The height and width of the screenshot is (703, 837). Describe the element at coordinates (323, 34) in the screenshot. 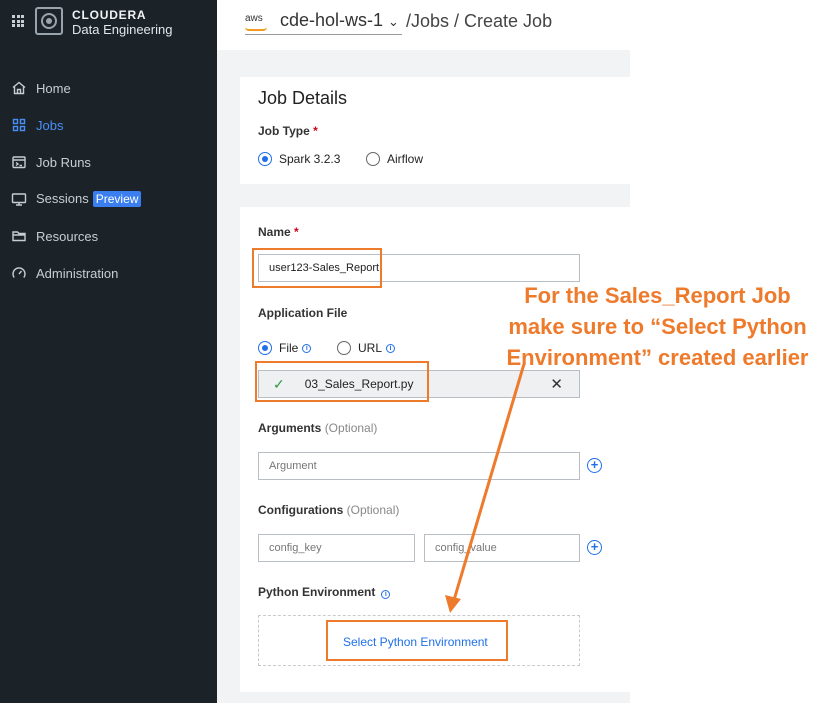

I see `workspace-underline` at that location.